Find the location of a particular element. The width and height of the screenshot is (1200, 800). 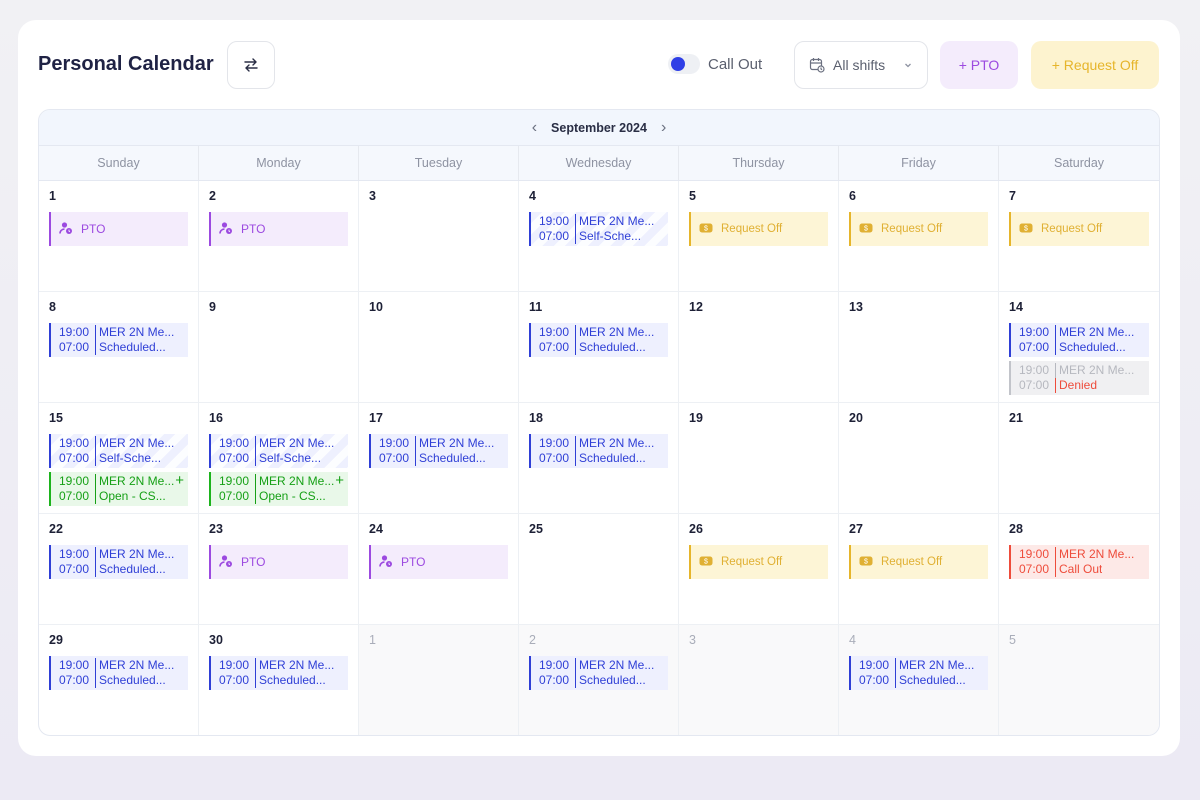

calendar-clock-icon is located at coordinates (817, 65).